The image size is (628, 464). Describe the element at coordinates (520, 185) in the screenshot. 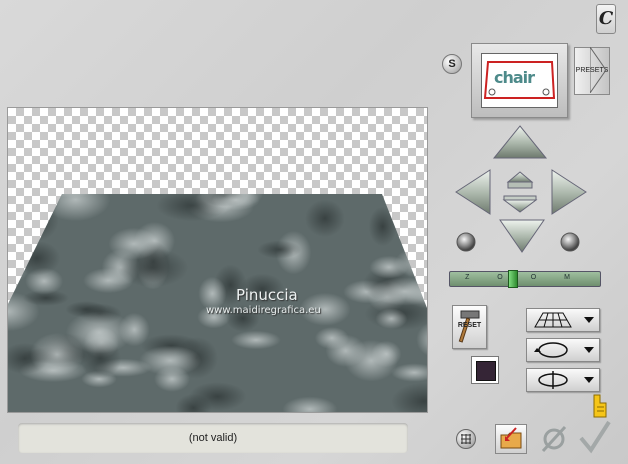

I see `pyramid-up-base` at that location.